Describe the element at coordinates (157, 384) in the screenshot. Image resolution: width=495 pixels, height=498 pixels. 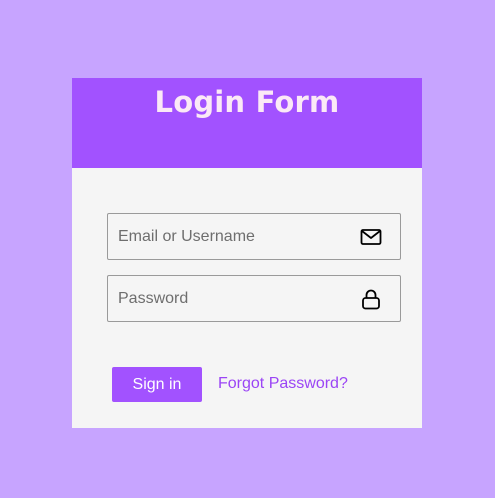
I see `signin-button: Sign in` at that location.